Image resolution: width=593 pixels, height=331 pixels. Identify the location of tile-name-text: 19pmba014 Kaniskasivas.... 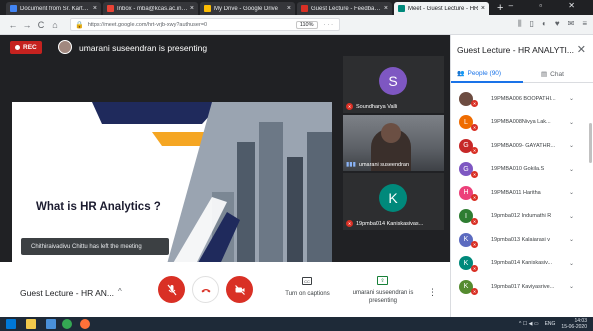
(390, 223).